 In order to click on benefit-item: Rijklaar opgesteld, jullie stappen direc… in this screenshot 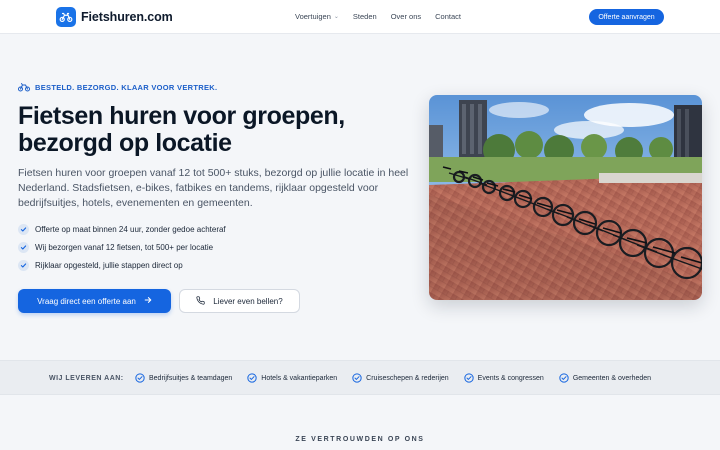, I will do `click(122, 265)`.